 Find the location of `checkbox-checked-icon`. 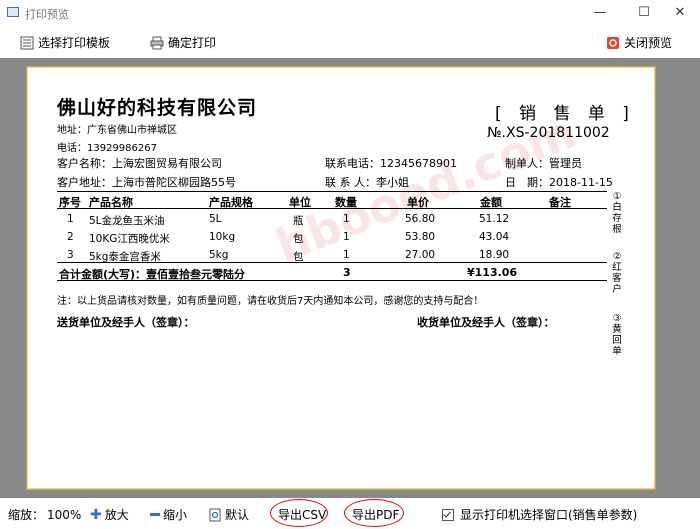

checkbox-checked-icon is located at coordinates (448, 514).